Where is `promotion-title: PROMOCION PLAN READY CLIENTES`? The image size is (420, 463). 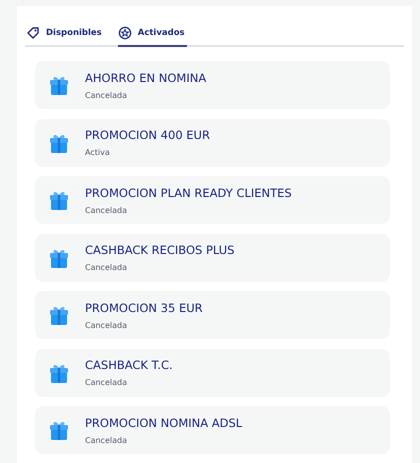 promotion-title: PROMOCION PLAN READY CLIENTES is located at coordinates (188, 193).